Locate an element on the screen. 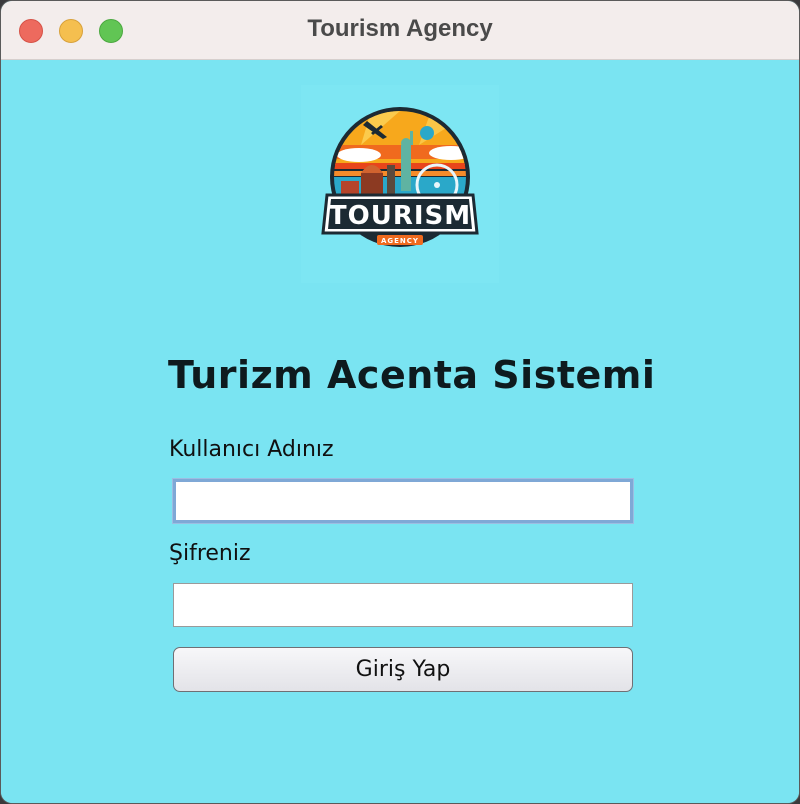  password-field is located at coordinates (403, 605).